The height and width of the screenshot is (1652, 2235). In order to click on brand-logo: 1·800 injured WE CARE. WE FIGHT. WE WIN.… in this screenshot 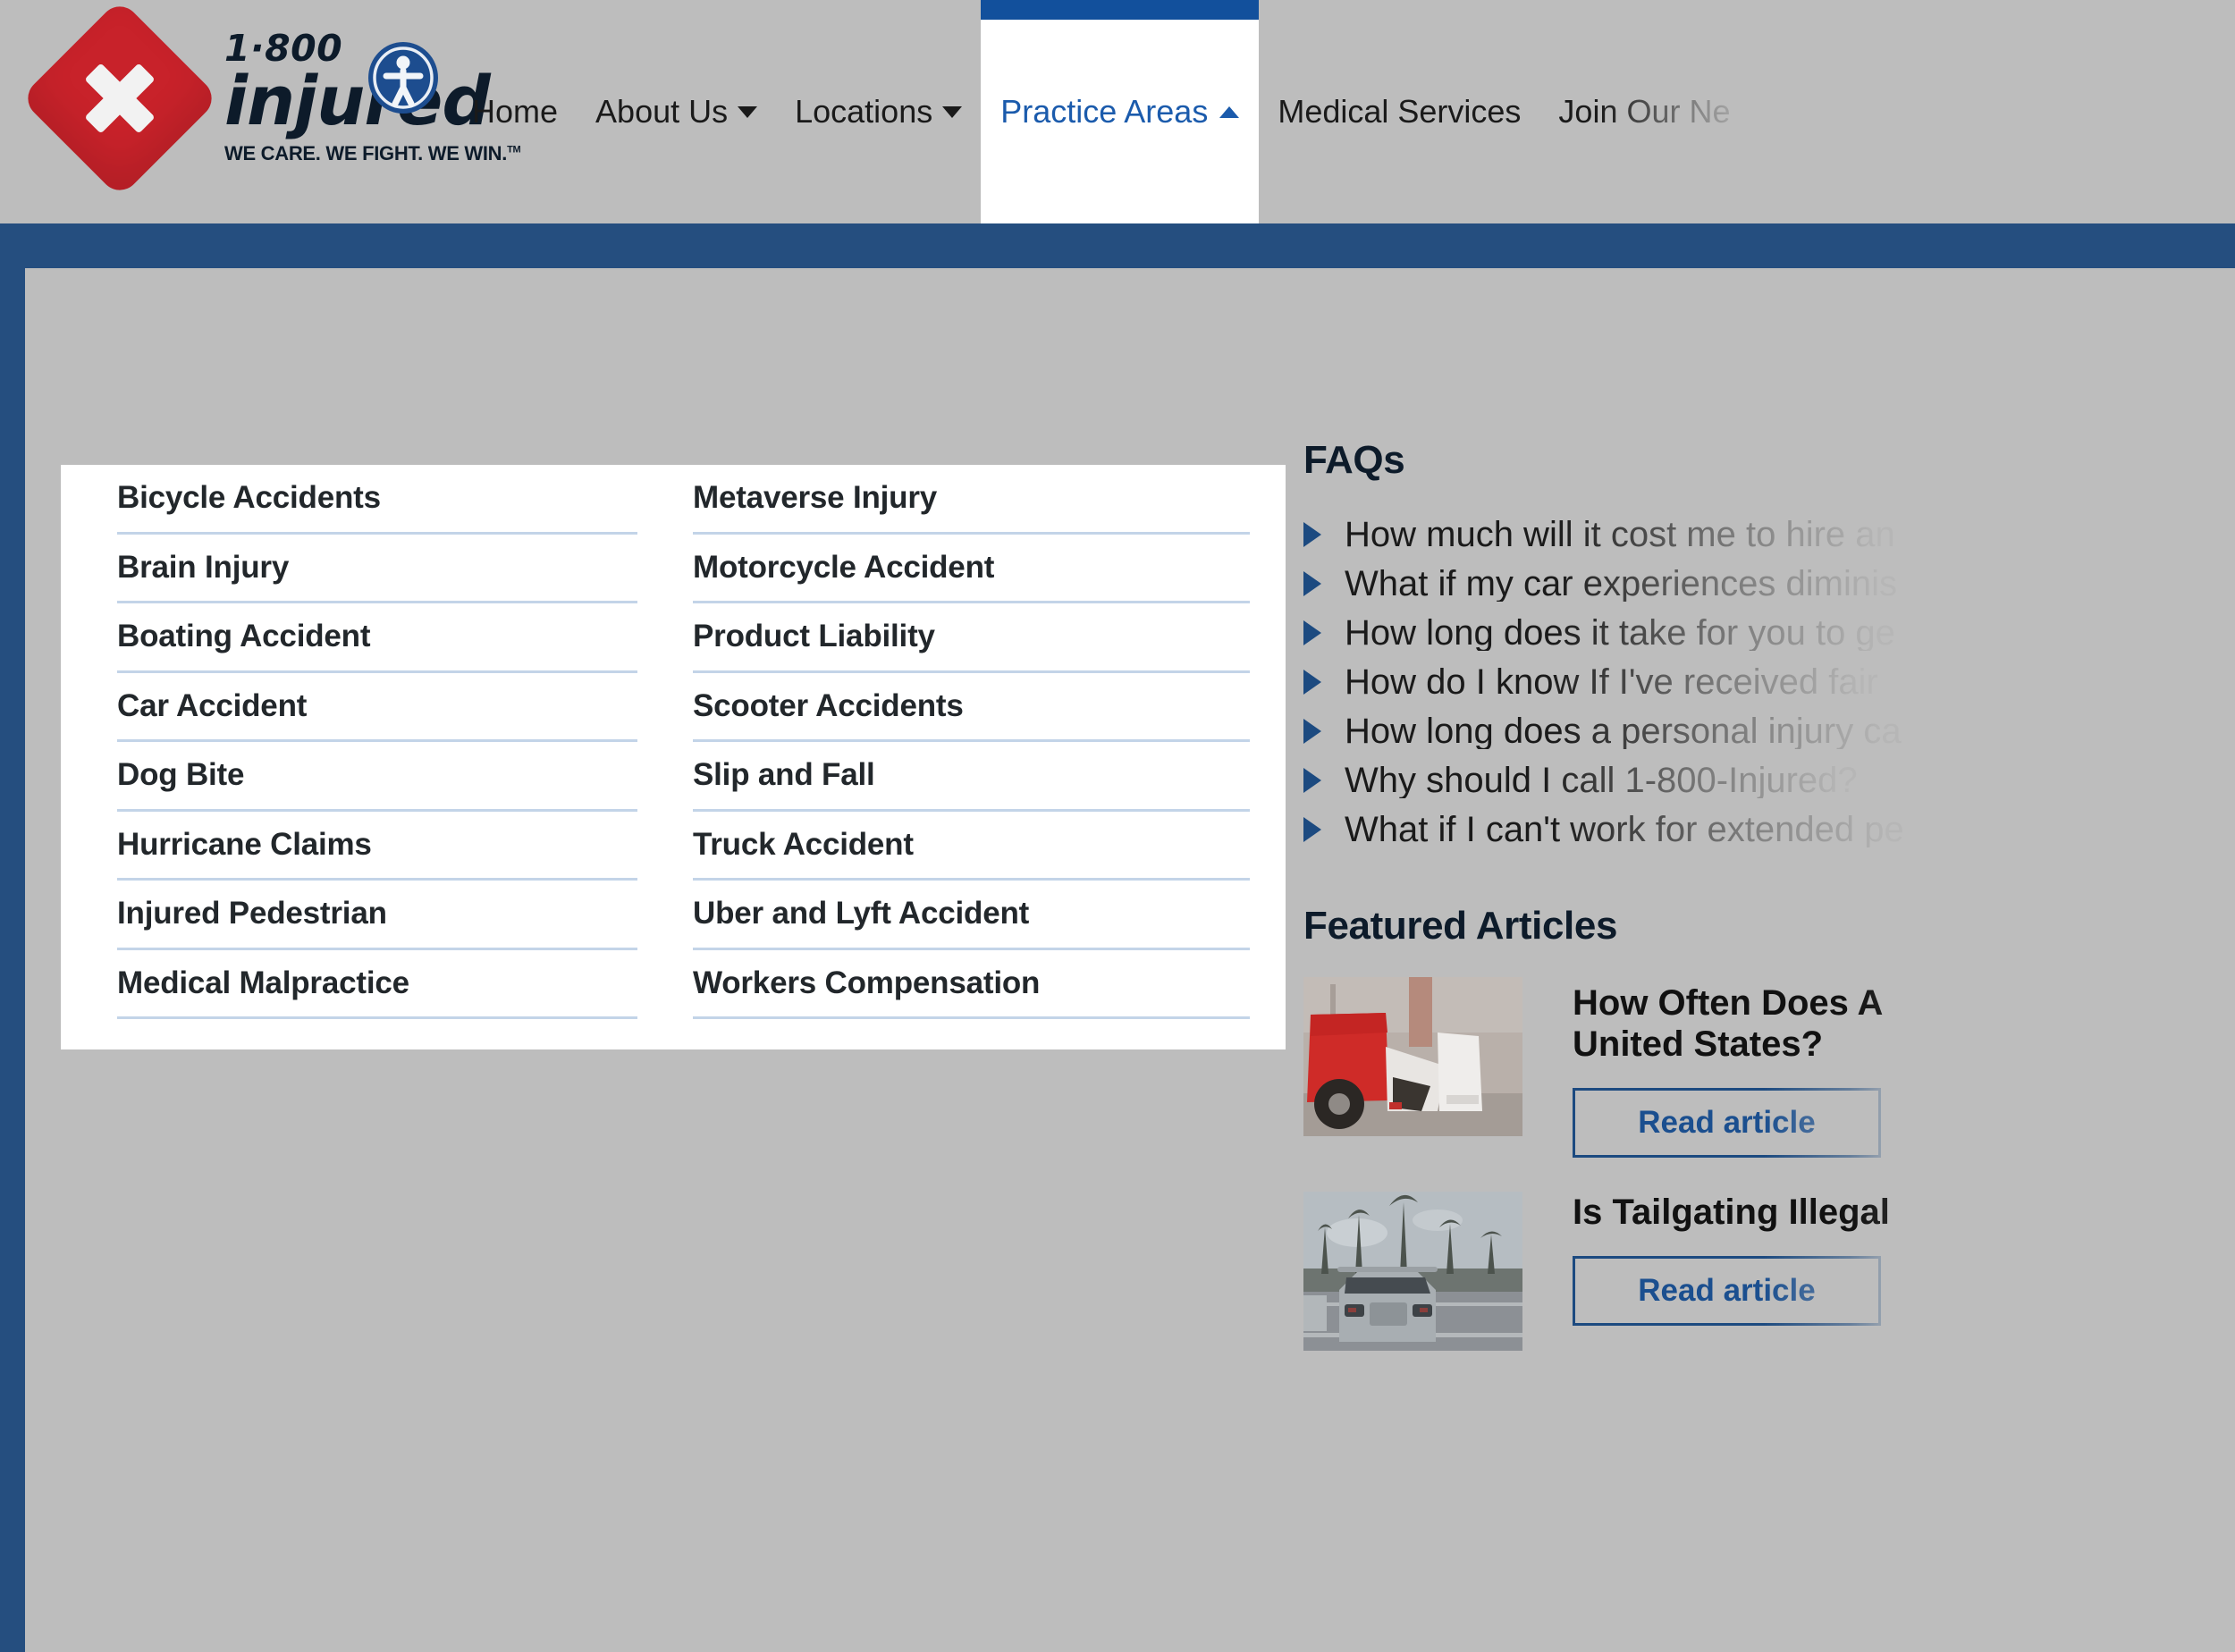, I will do `click(270, 99)`.